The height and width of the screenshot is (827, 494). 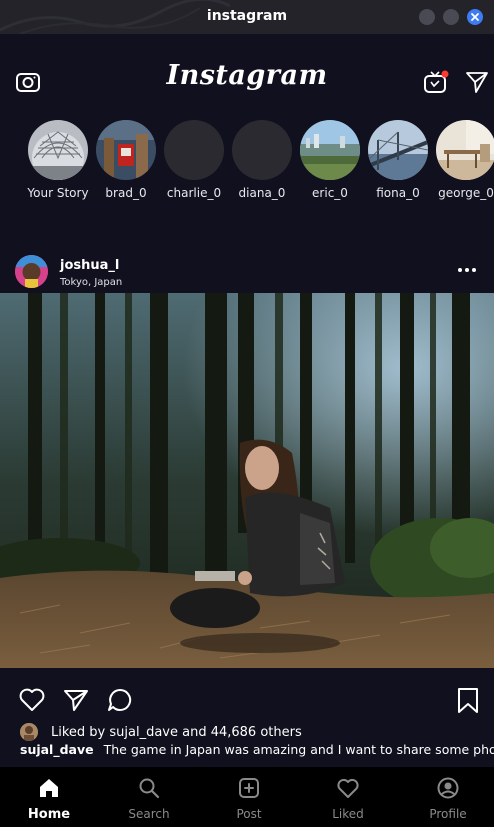 What do you see at coordinates (149, 814) in the screenshot?
I see `tab-label: Search` at bounding box center [149, 814].